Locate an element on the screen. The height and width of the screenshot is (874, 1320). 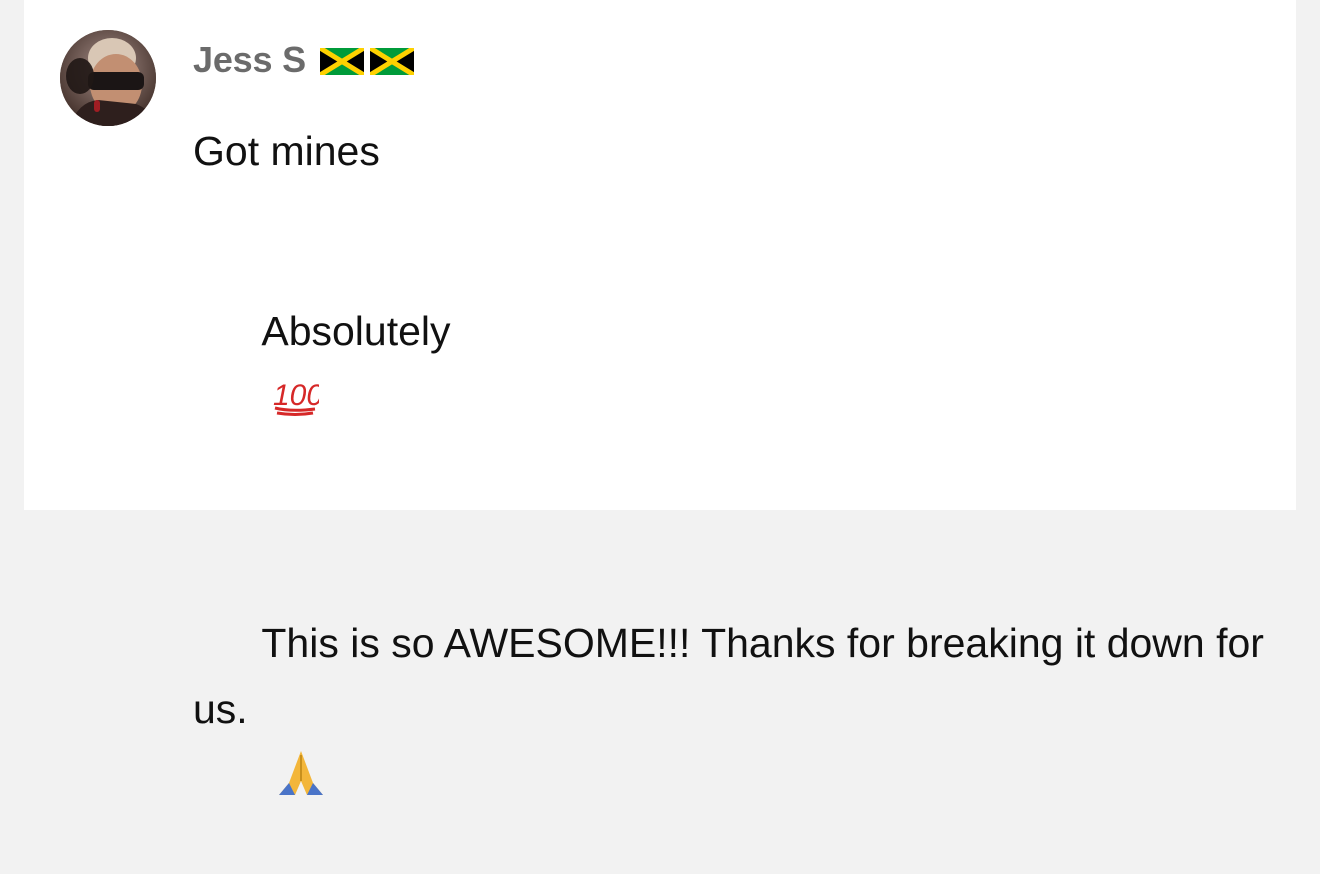
praying-hands-icon is located at coordinates (301, 773).